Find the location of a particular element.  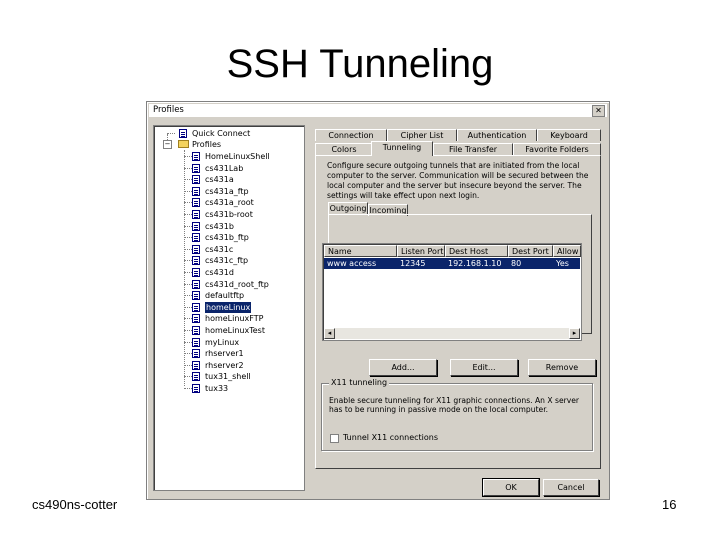

dialog-titlebar: Profiles ✕ is located at coordinates (378, 110).